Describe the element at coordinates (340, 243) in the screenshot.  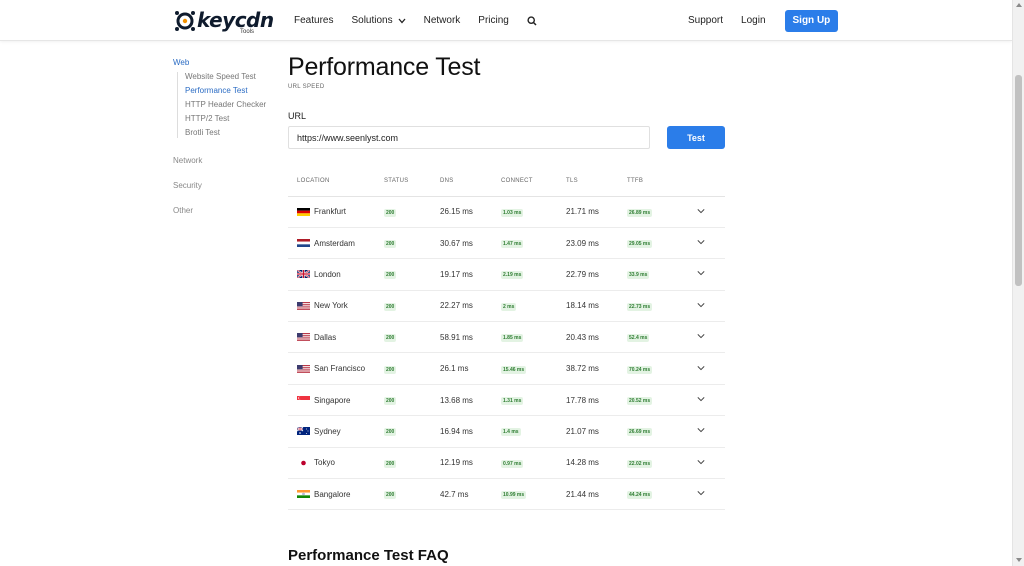
I see `location-wrap: Amsterdam` at that location.